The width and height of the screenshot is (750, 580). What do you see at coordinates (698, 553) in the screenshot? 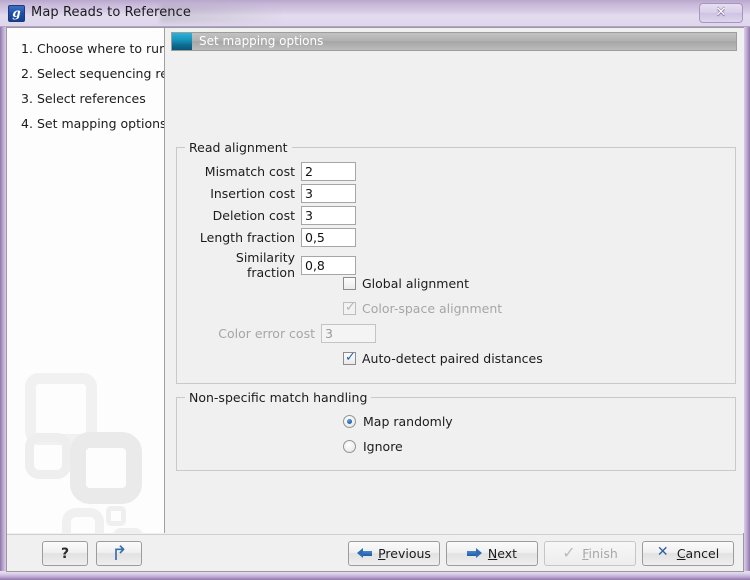
I see `cancel-button-label: Cancel` at bounding box center [698, 553].